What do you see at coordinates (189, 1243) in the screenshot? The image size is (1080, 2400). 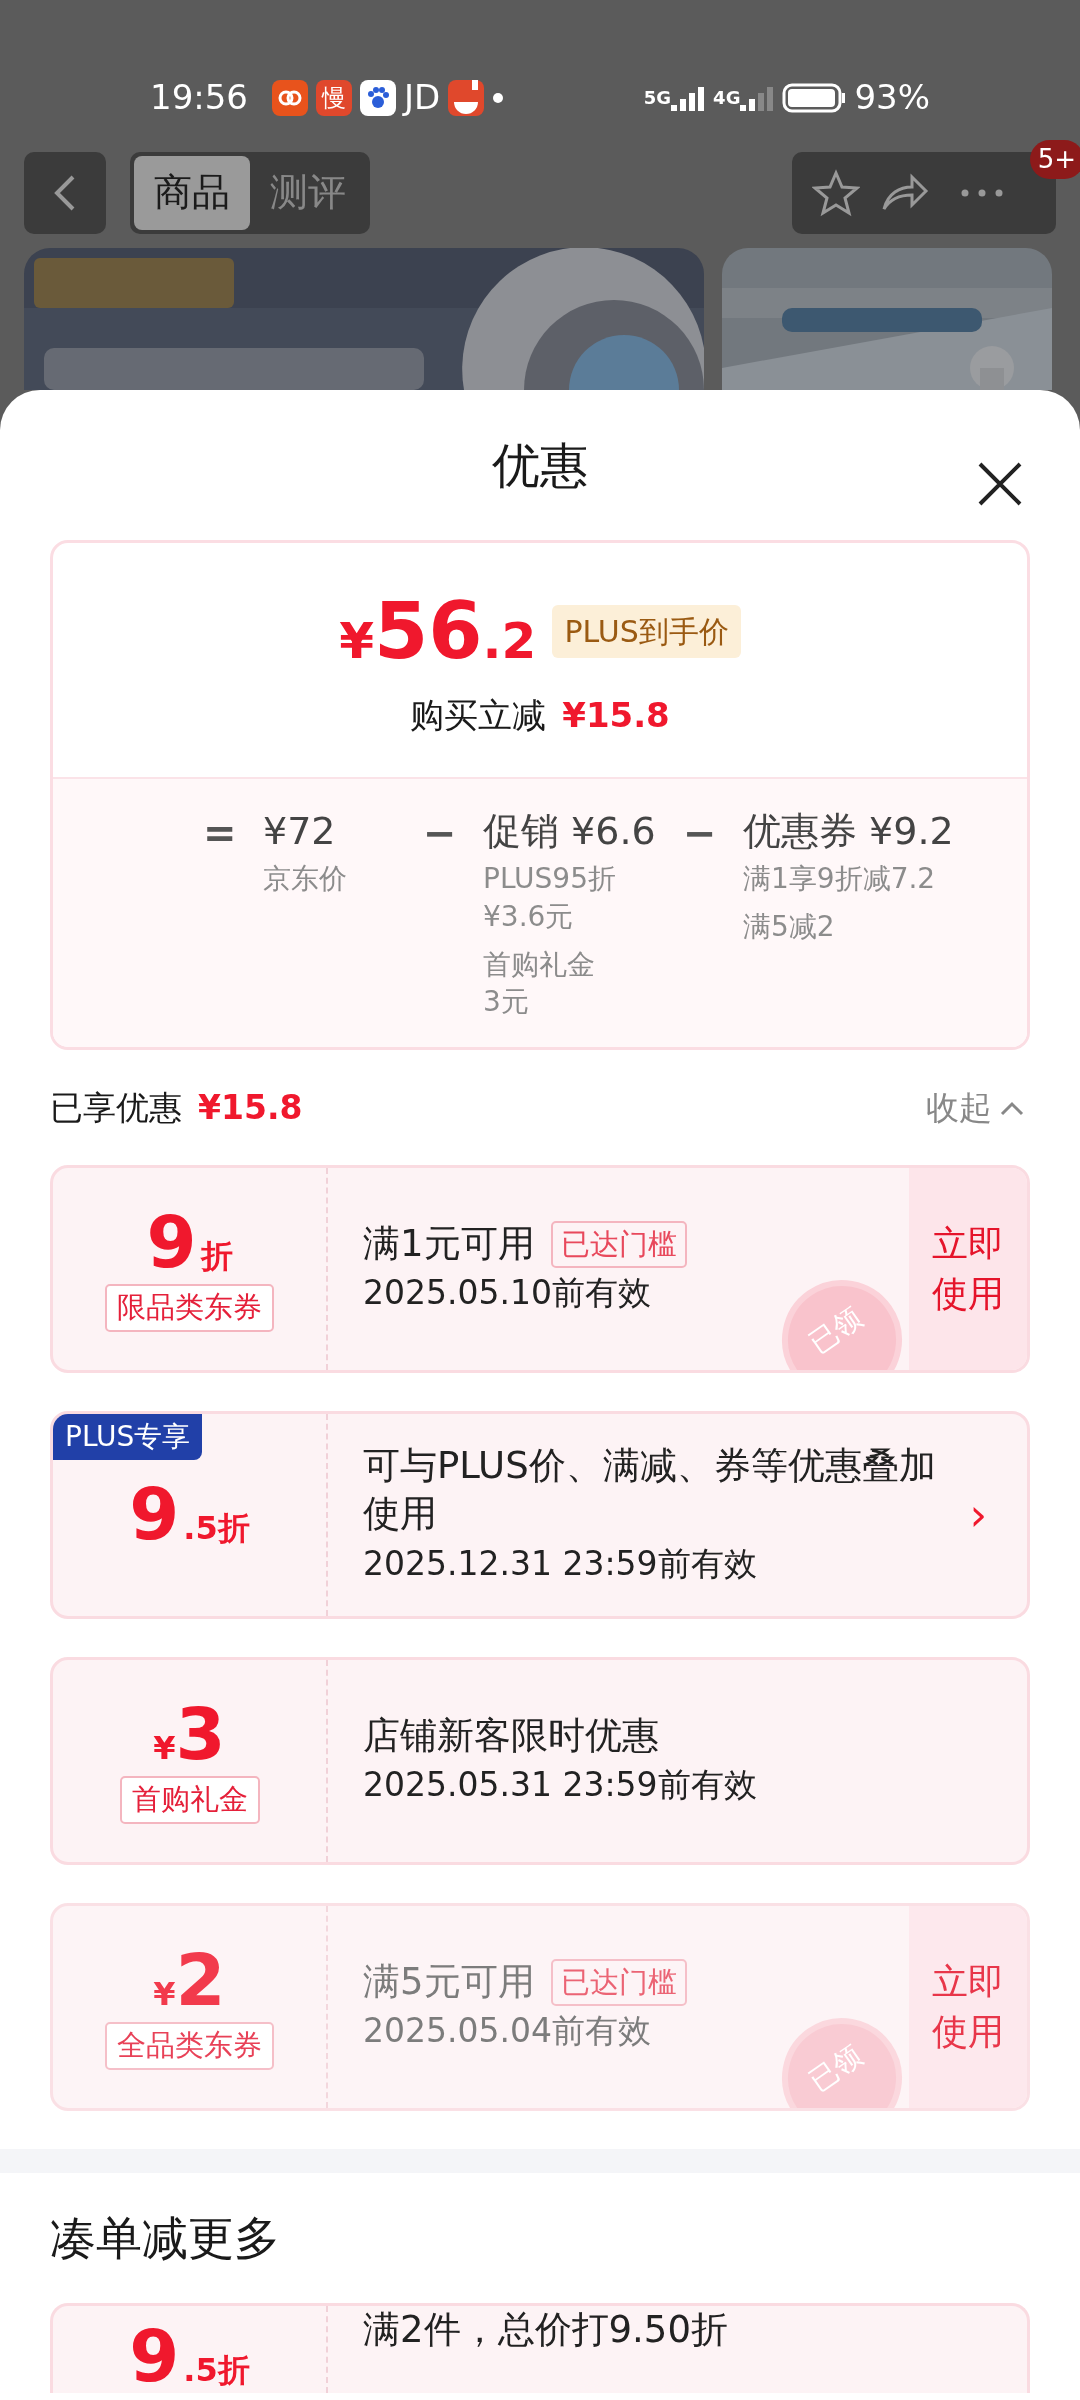 I see `coupon-value: 9 折` at bounding box center [189, 1243].